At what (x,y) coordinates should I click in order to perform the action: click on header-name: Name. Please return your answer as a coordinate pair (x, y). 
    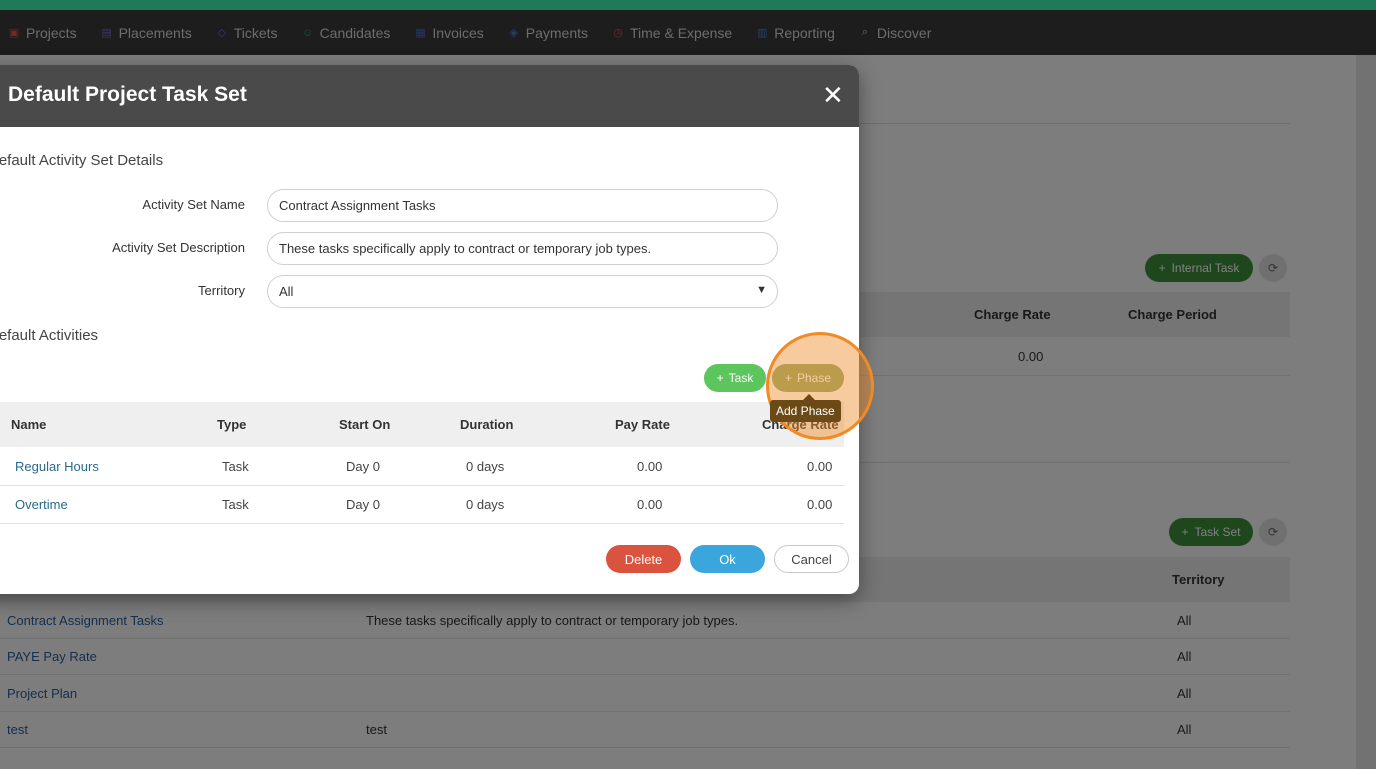
    Looking at the image, I should click on (29, 424).